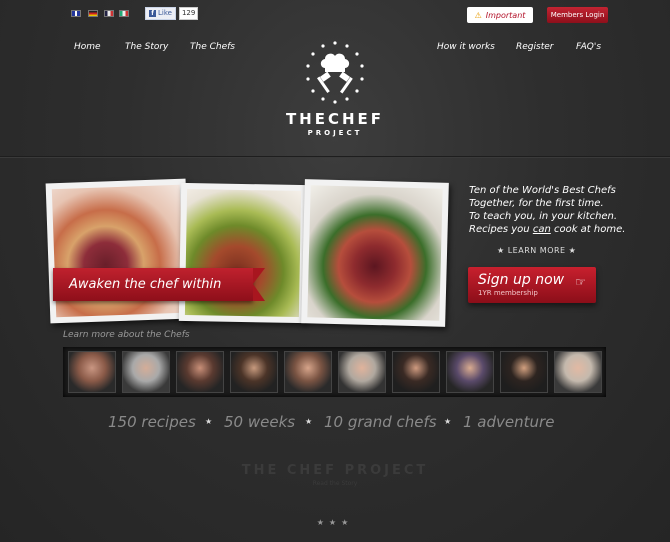 The width and height of the screenshot is (670, 542). I want to click on stat-adventure: 1 adventure, so click(509, 422).